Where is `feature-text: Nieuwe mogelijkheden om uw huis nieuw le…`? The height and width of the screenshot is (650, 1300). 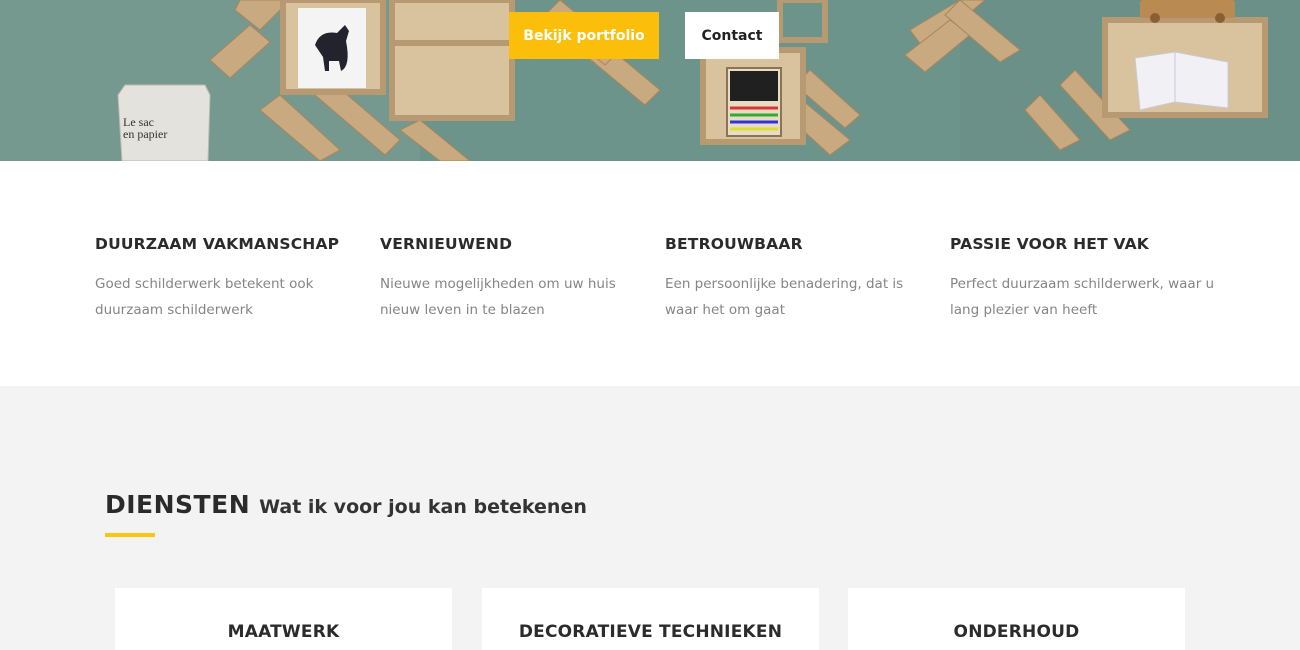 feature-text: Nieuwe mogelijkheden om uw huis nieuw le… is located at coordinates (498, 297).